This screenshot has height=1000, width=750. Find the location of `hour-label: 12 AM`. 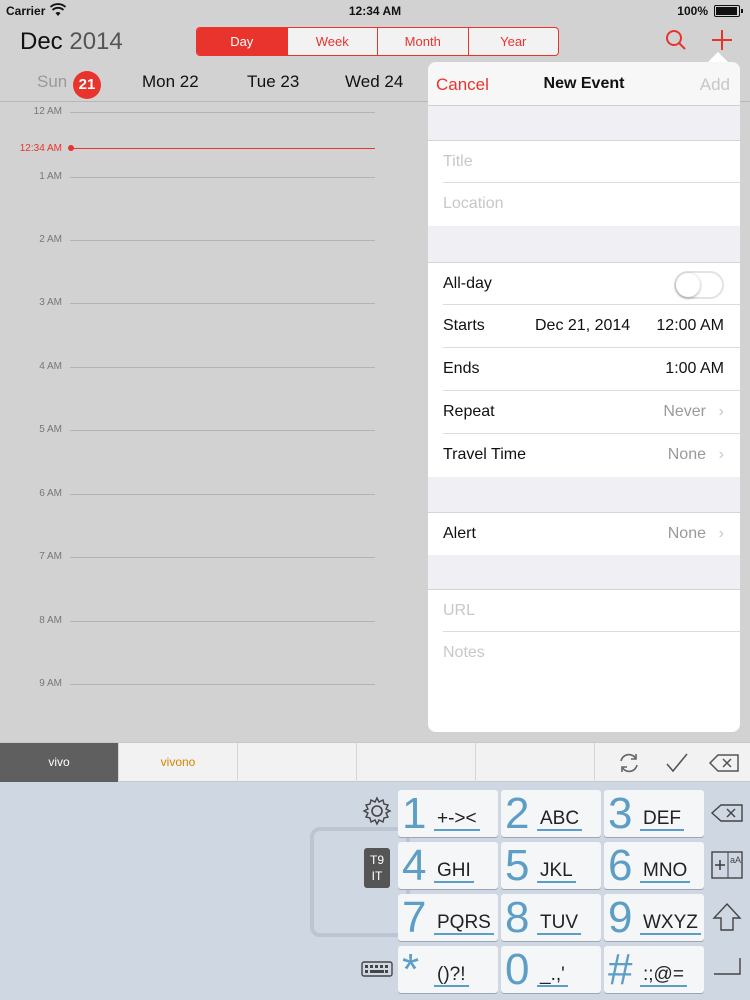

hour-label: 12 AM is located at coordinates (47, 111).